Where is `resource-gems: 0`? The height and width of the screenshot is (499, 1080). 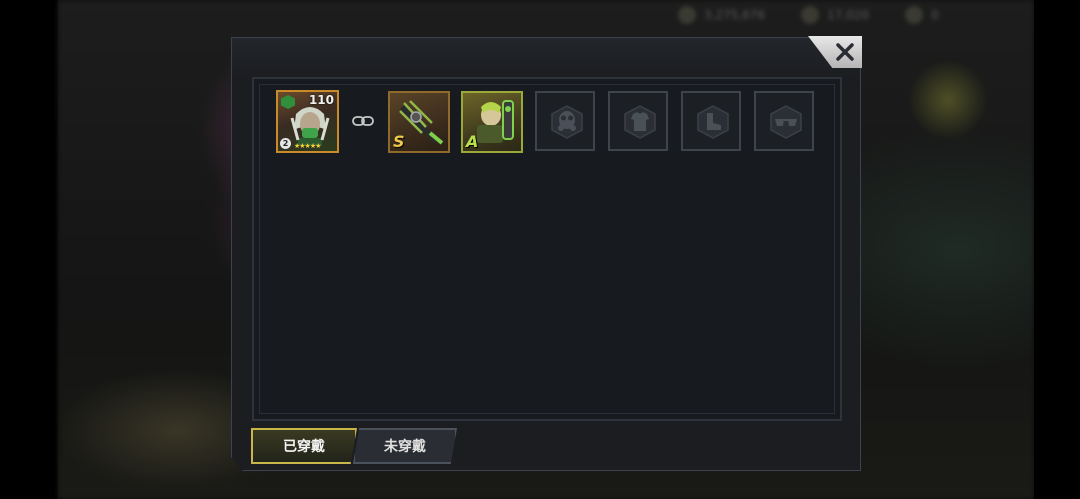 resource-gems: 0 is located at coordinates (922, 15).